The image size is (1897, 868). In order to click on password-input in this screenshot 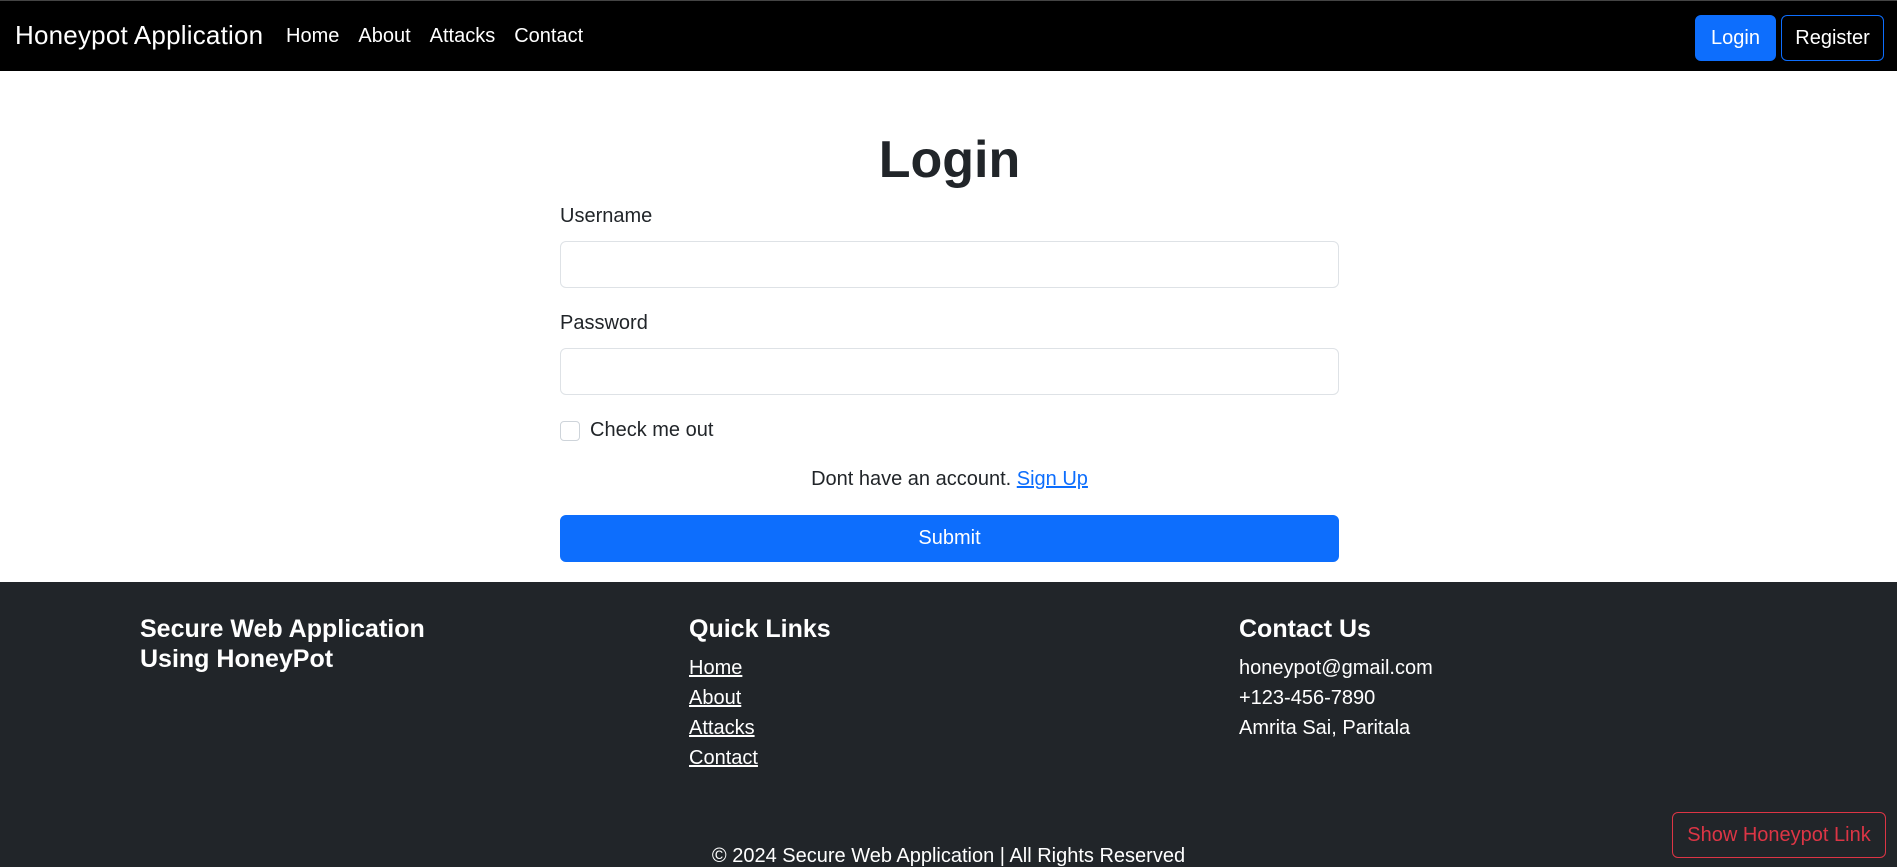, I will do `click(949, 371)`.